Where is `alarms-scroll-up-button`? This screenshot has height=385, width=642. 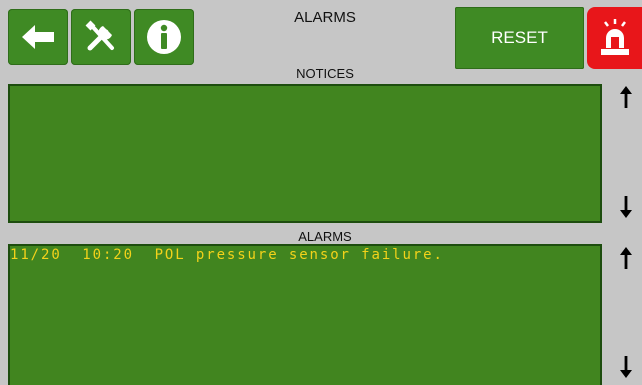
alarms-scroll-up-button is located at coordinates (626, 258).